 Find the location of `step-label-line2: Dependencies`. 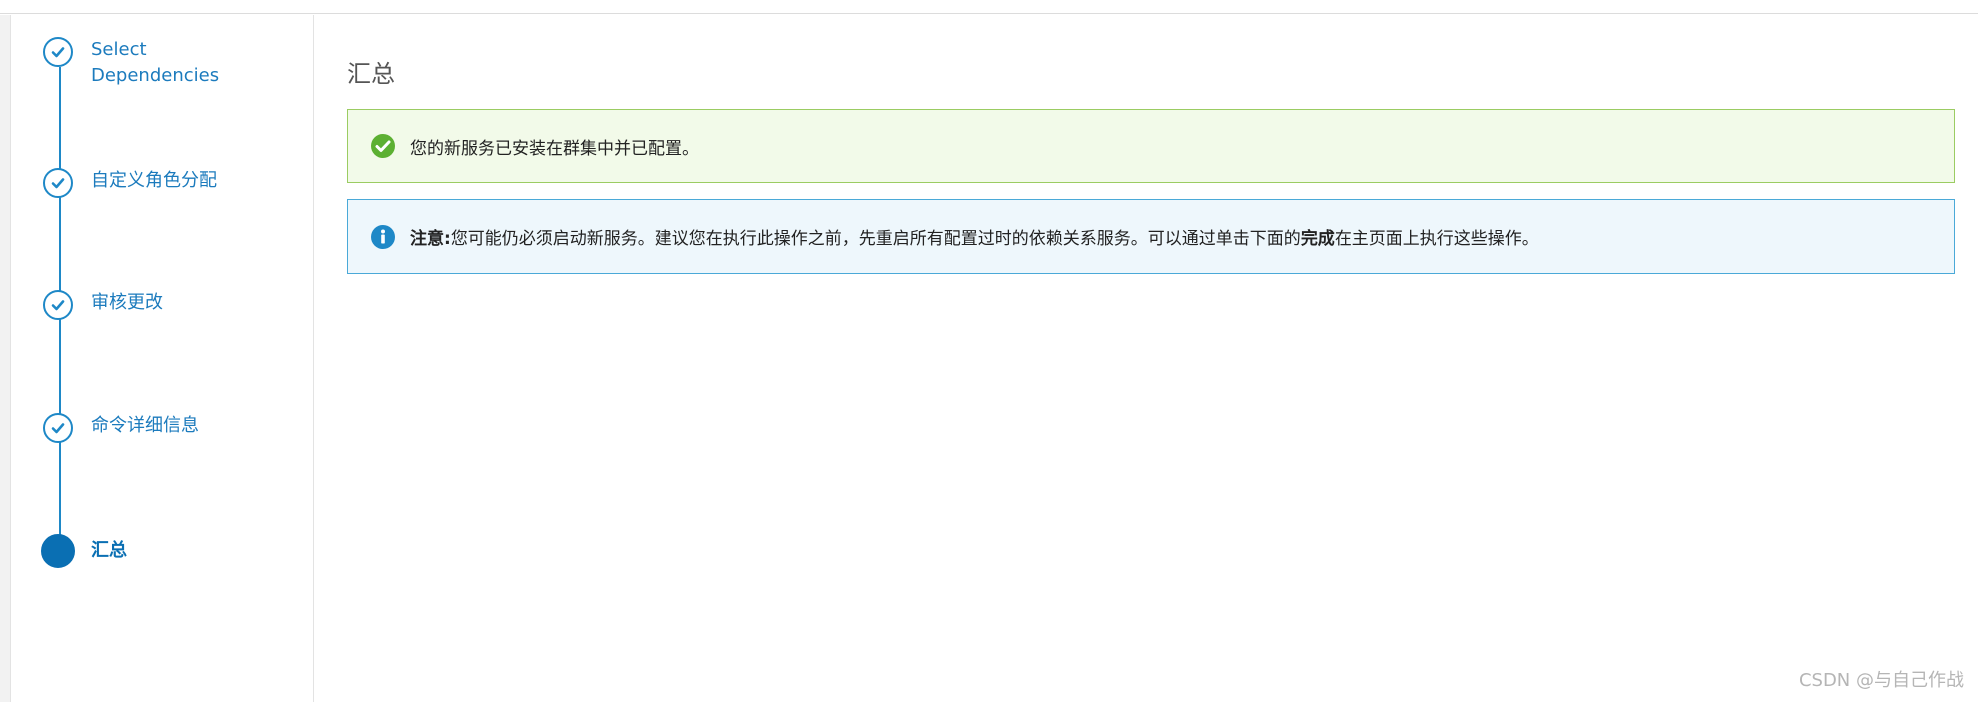

step-label-line2: Dependencies is located at coordinates (155, 75).